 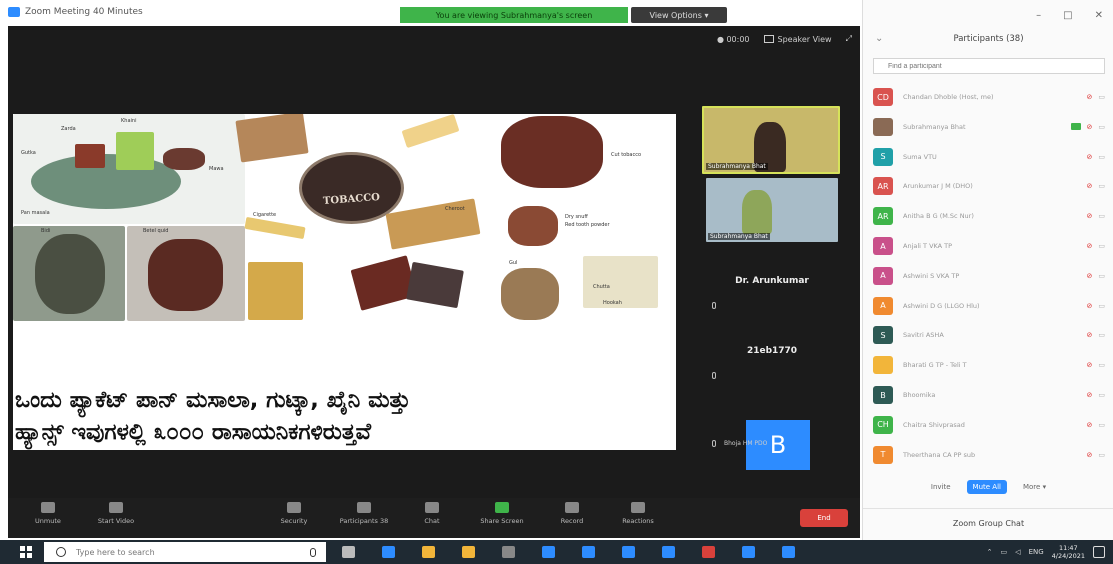 What do you see at coordinates (788, 552) in the screenshot?
I see `media-icon` at bounding box center [788, 552].